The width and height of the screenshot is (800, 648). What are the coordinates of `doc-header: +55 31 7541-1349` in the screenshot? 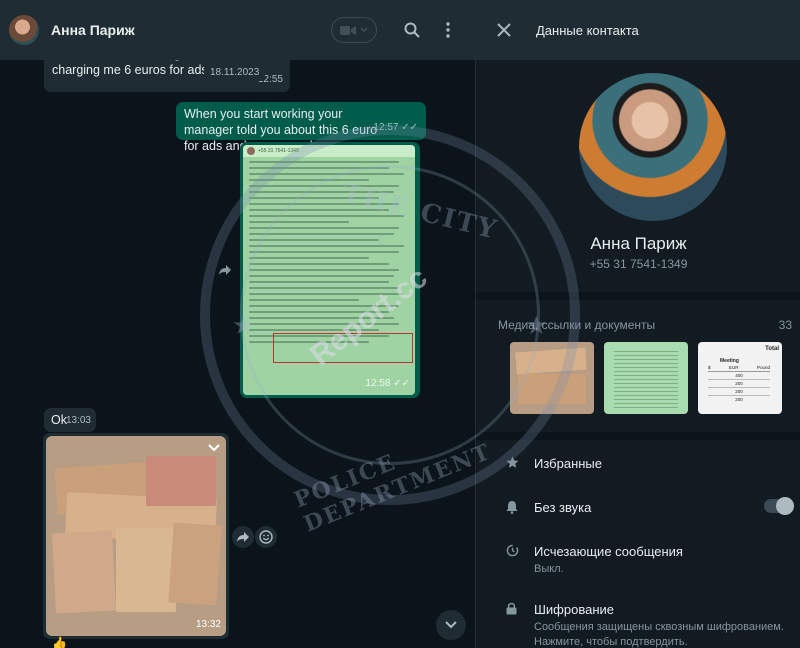 It's located at (329, 151).